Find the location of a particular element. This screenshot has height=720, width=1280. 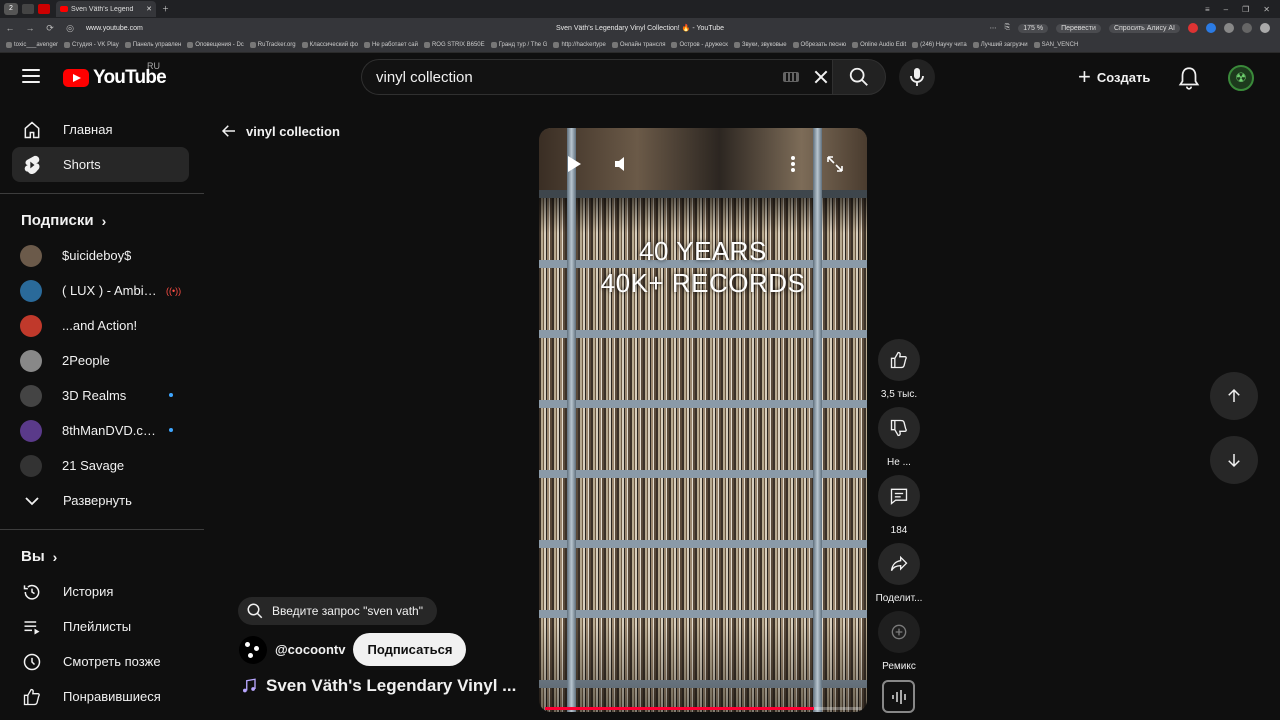

fullscreen-button is located at coordinates (835, 164).